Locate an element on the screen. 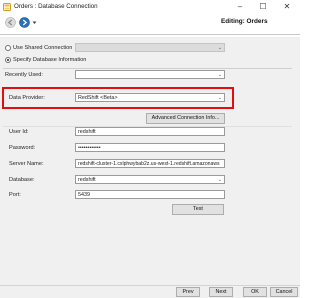 This screenshot has height=298, width=320. section-divider is located at coordinates (147, 68).